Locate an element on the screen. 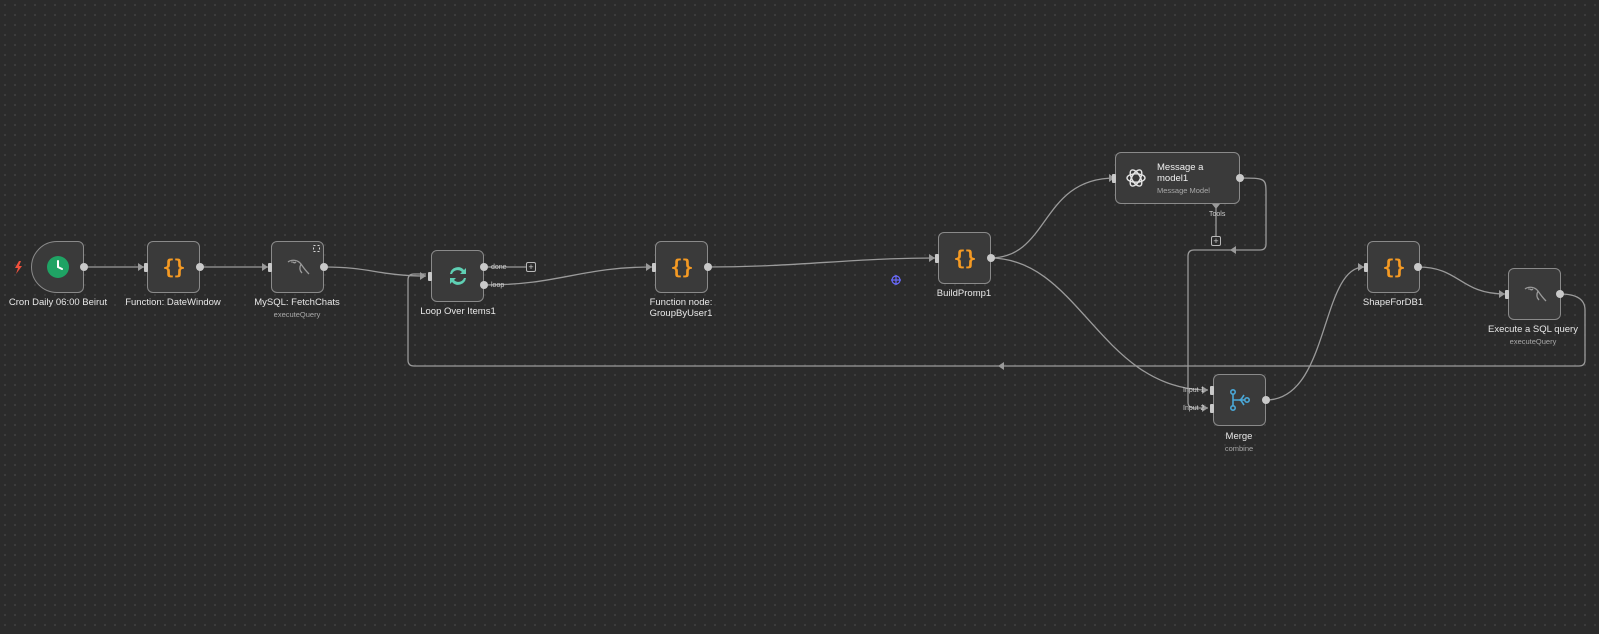 This screenshot has height=634, width=1599. merge-input1-label: Input 1 is located at coordinates (1194, 390).